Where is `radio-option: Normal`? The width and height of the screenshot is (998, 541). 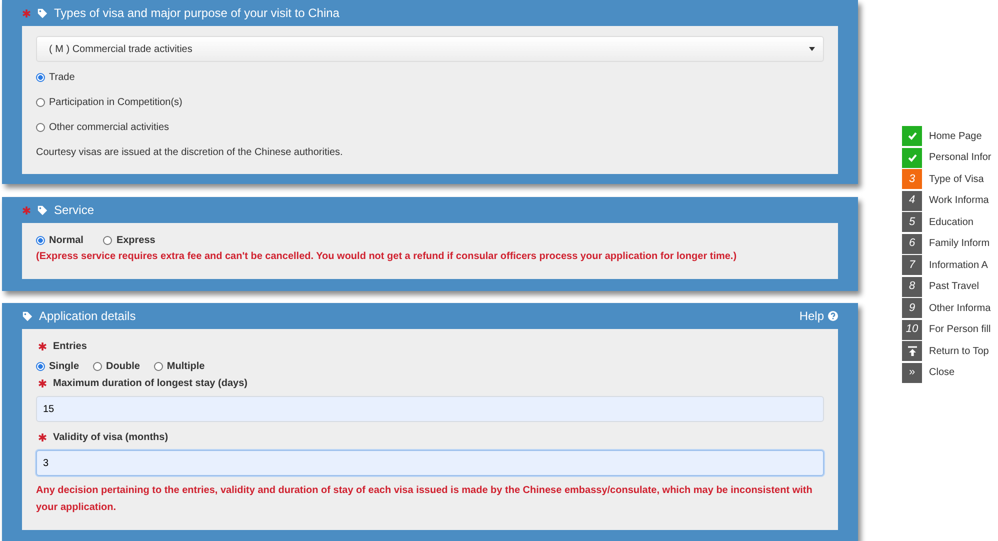 radio-option: Normal is located at coordinates (60, 240).